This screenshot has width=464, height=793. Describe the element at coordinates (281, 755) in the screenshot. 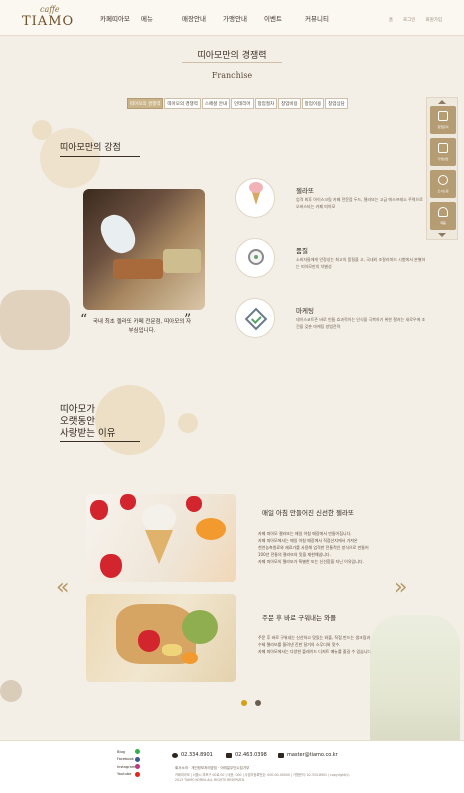

I see `mail-icon` at that location.